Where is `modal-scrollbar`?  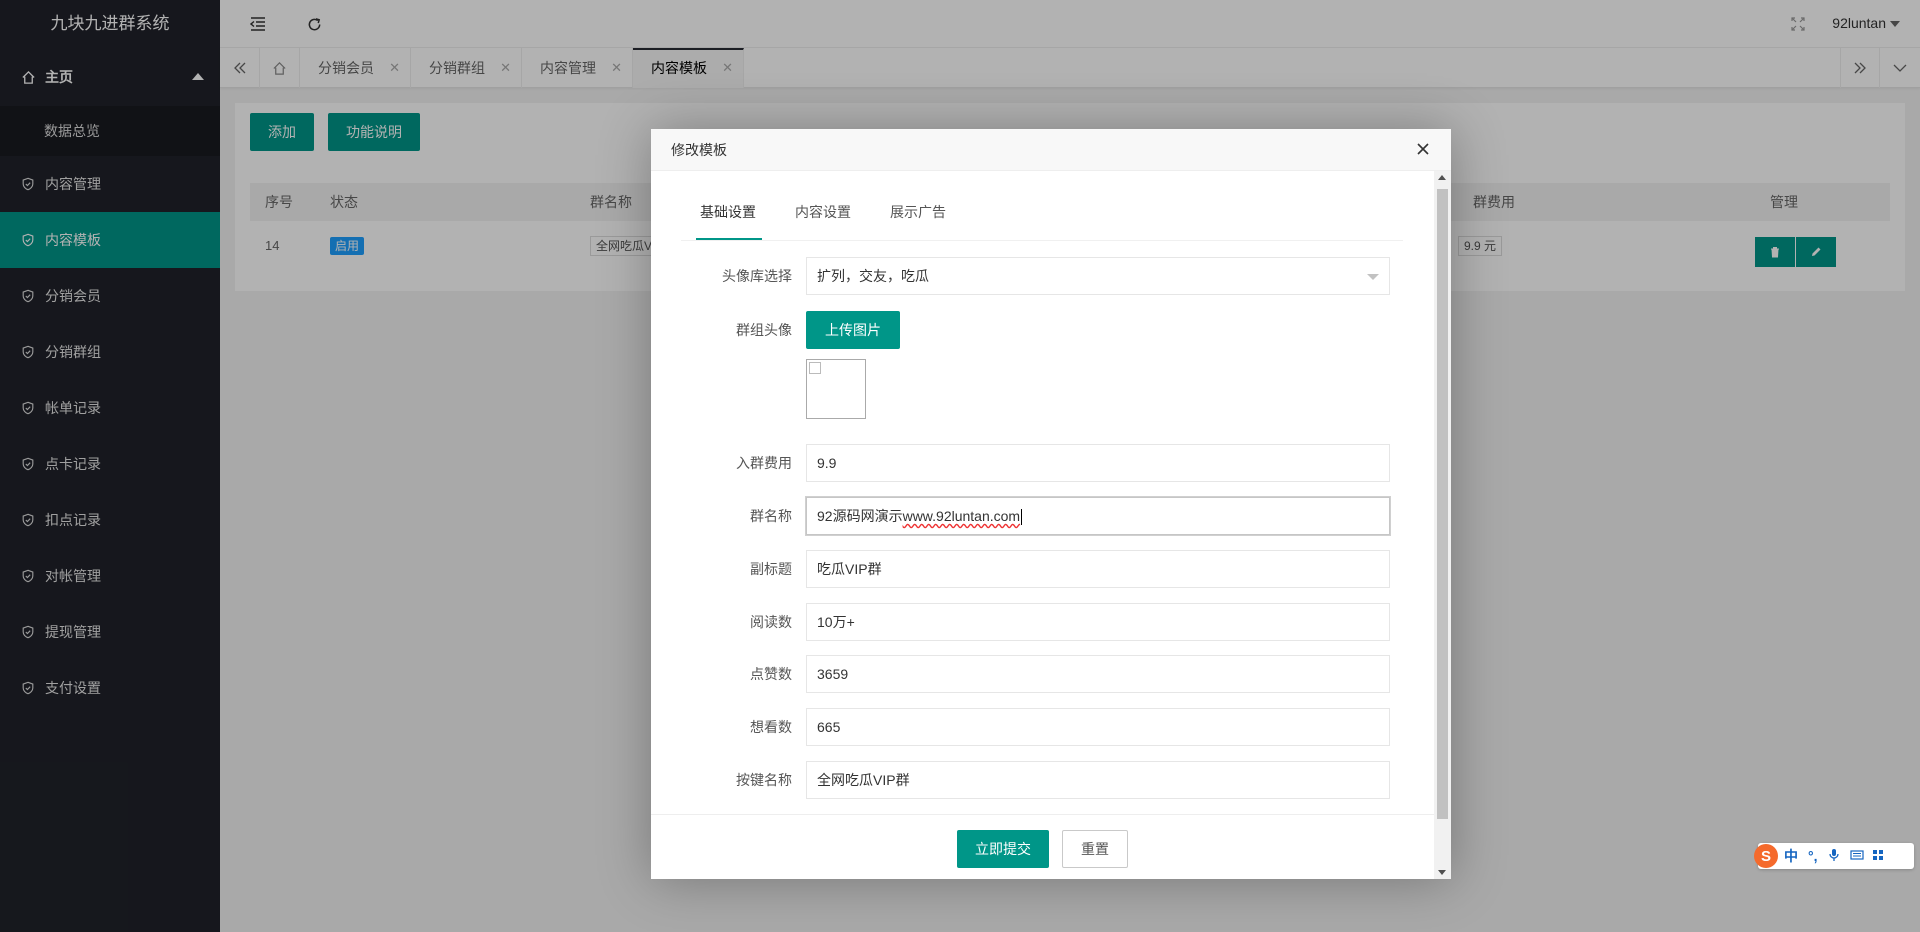
modal-scrollbar is located at coordinates (1442, 525).